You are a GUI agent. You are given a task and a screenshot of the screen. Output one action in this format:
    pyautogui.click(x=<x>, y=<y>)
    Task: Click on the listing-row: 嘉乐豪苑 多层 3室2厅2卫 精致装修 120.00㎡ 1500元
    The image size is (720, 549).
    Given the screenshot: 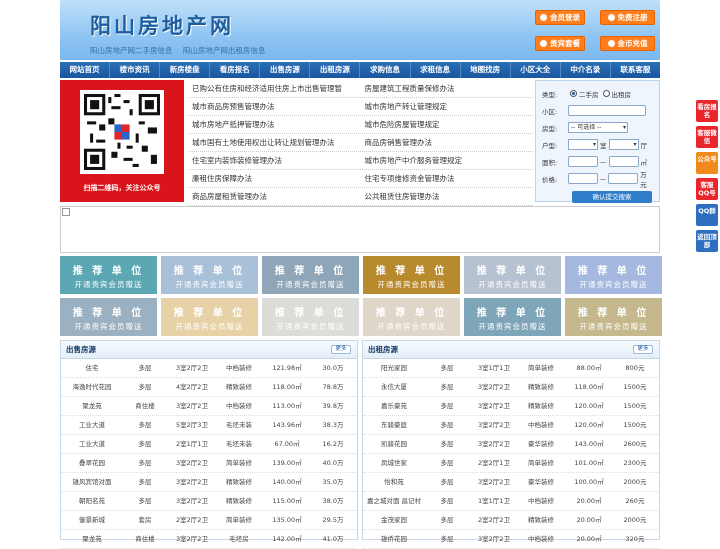 What is the action you would take?
    pyautogui.click(x=511, y=406)
    